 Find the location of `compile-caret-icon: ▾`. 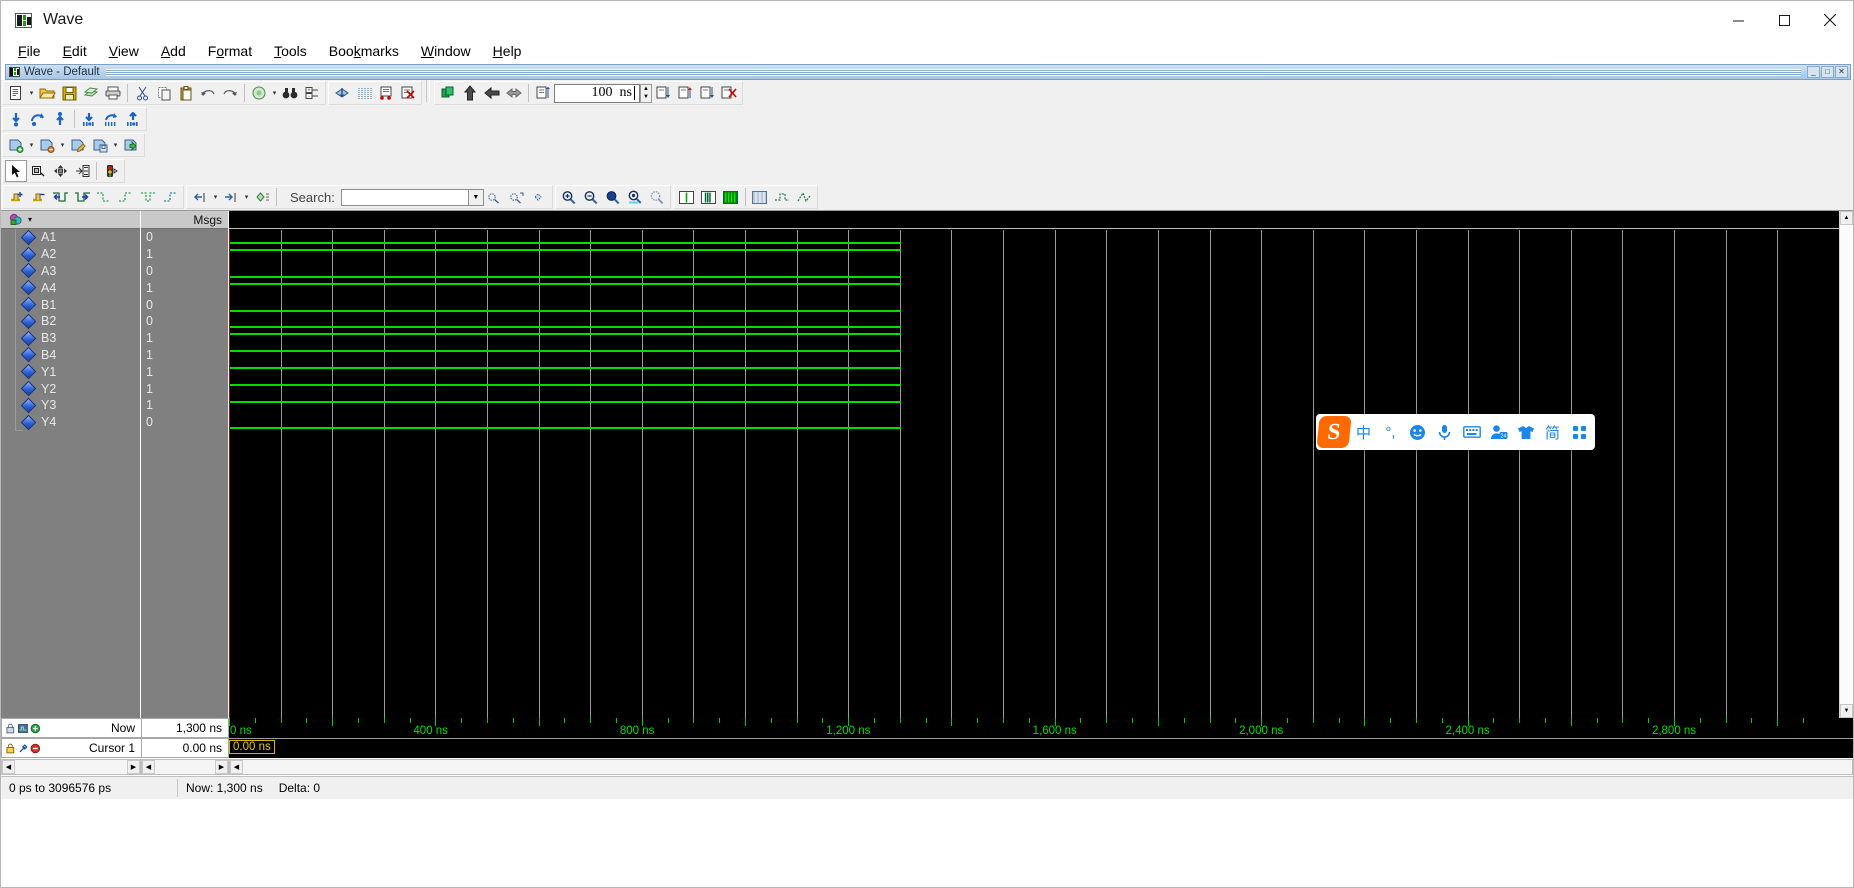

compile-caret-icon: ▾ is located at coordinates (274, 93).